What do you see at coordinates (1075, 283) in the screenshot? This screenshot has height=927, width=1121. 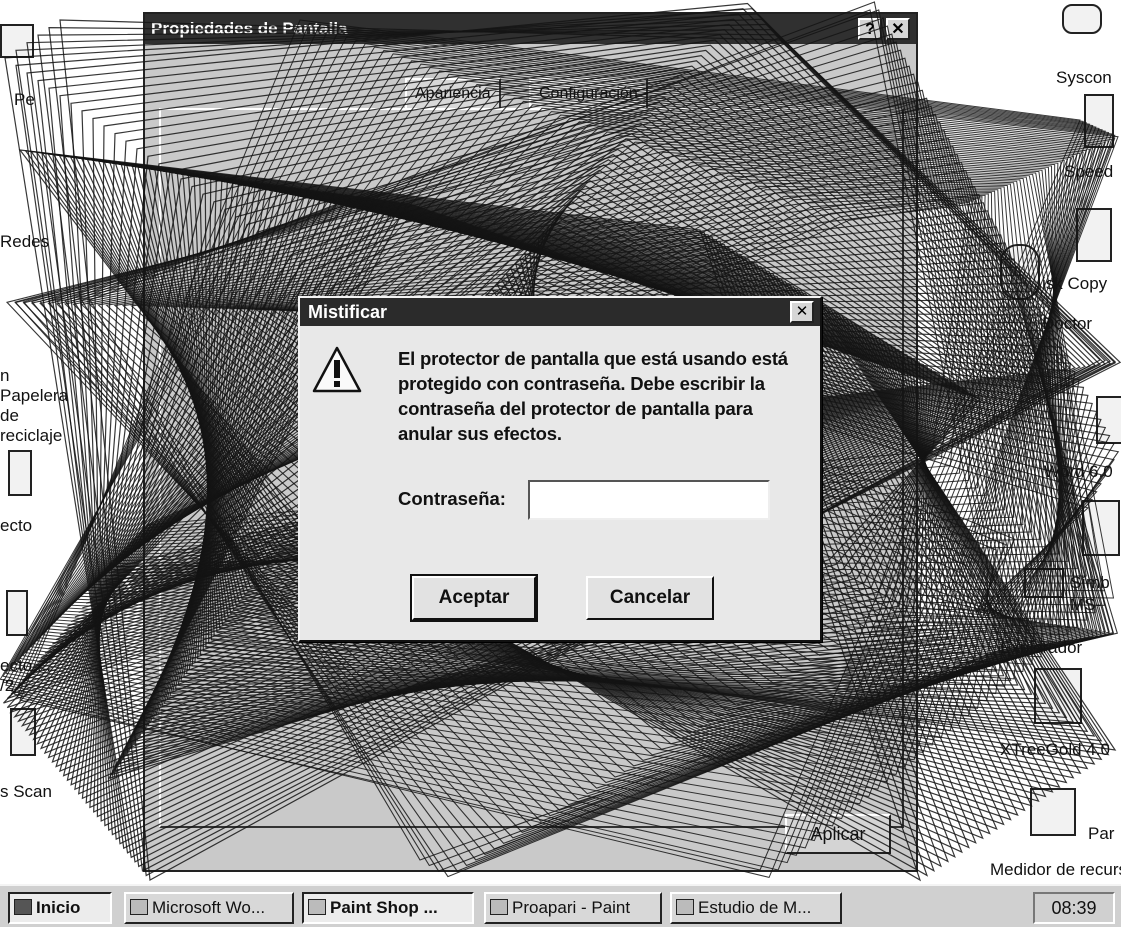 I see `desktop-icon-label: isk Copy` at bounding box center [1075, 283].